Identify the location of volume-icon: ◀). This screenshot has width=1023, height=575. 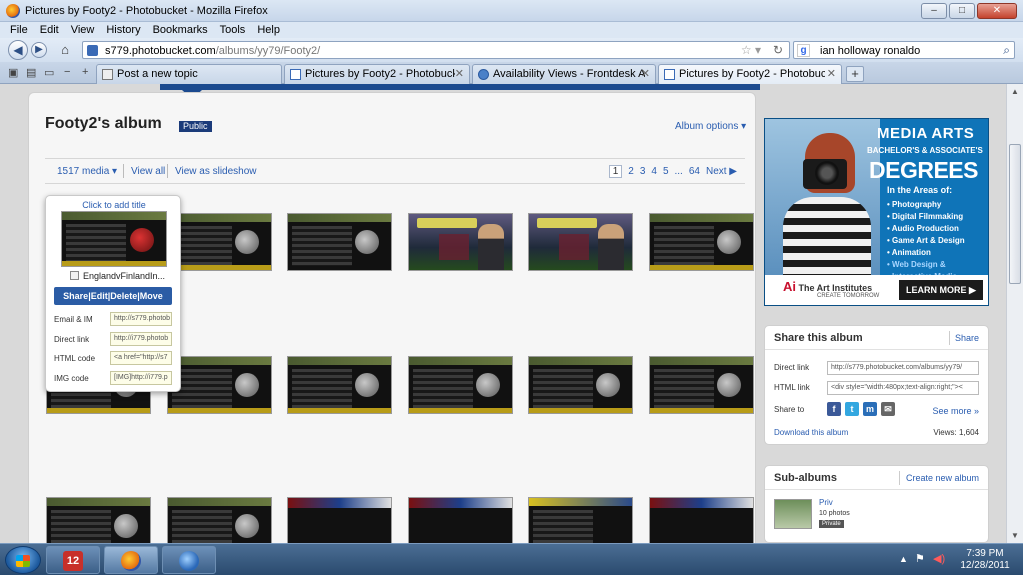
(939, 558).